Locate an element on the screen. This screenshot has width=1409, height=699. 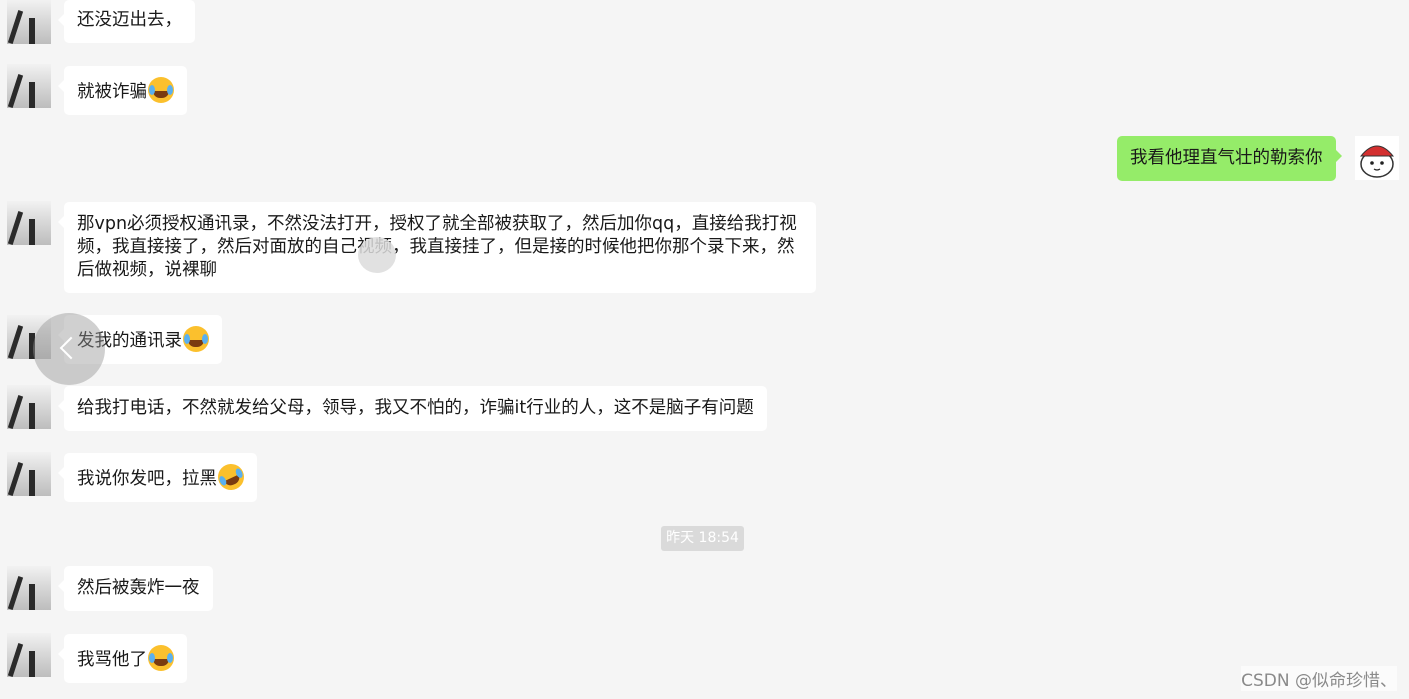
message-bubble: 还没迈出去， is located at coordinates (126, 21).